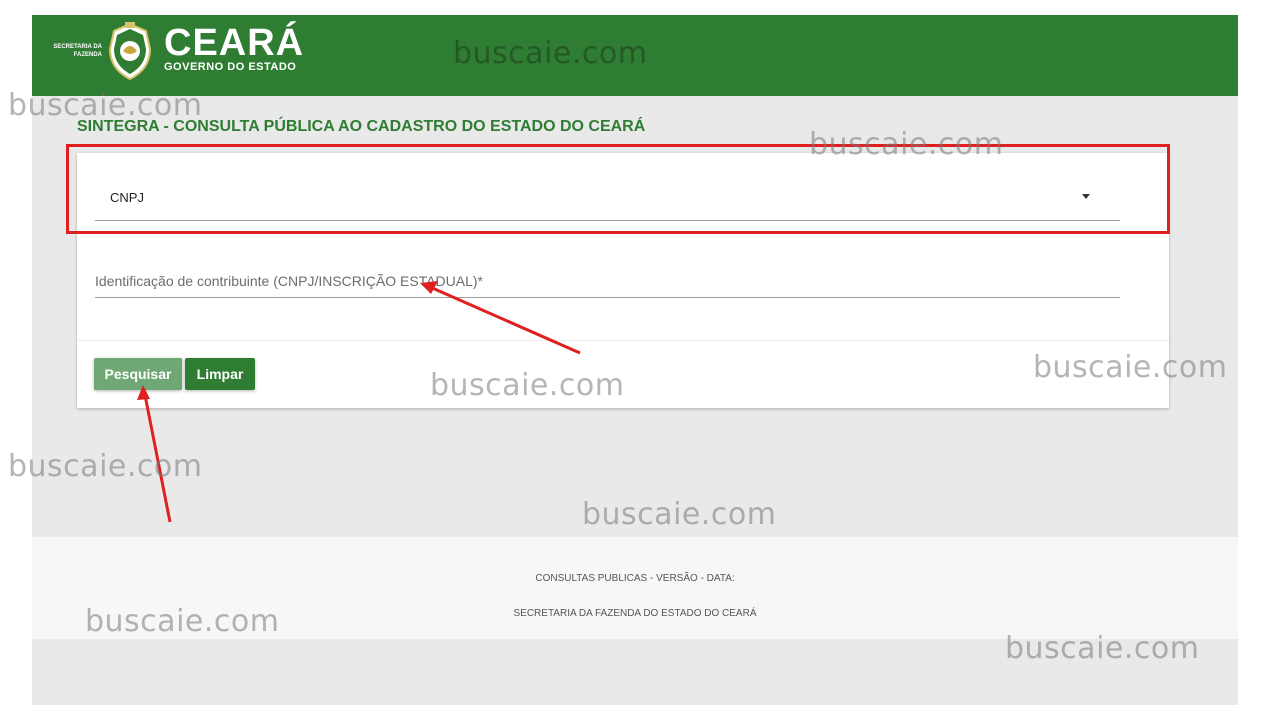 The image size is (1270, 720). I want to click on watermark-9: buscaie.com, so click(1102, 648).